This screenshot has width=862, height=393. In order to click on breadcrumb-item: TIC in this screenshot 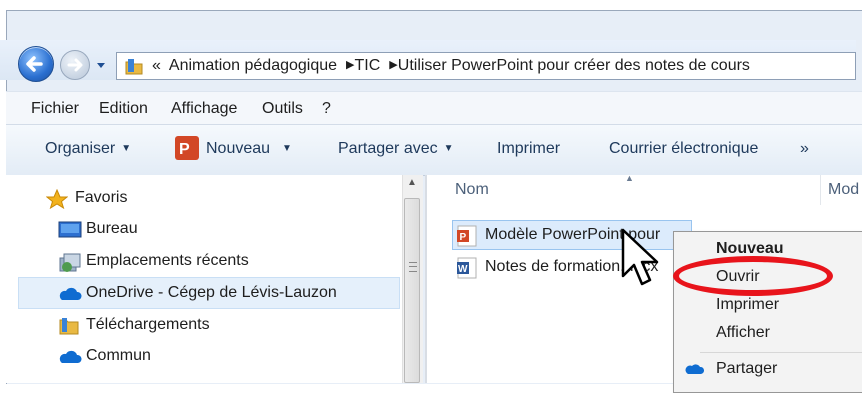, I will do `click(368, 65)`.